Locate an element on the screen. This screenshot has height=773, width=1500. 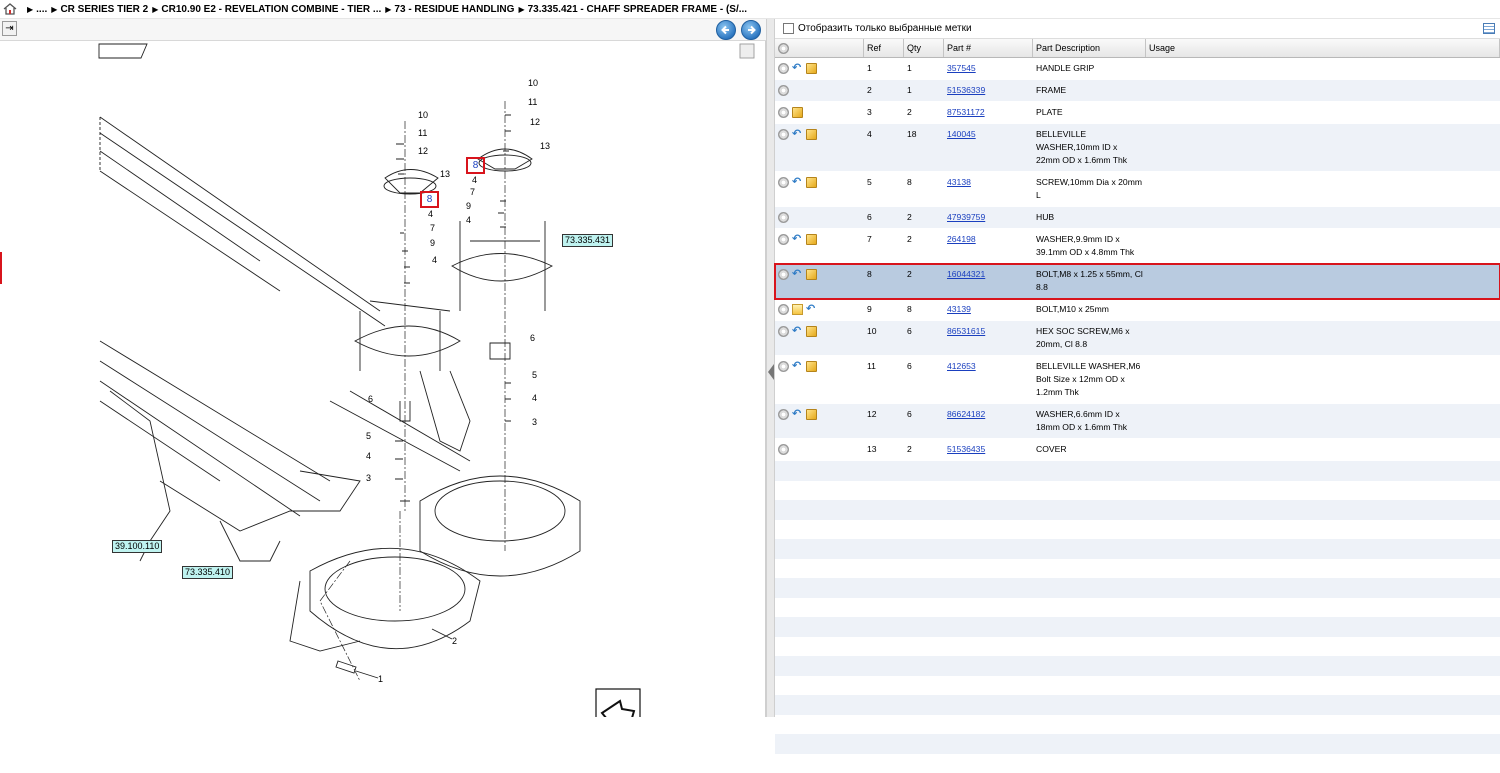
description-cell: COVER is located at coordinates (1089, 449).